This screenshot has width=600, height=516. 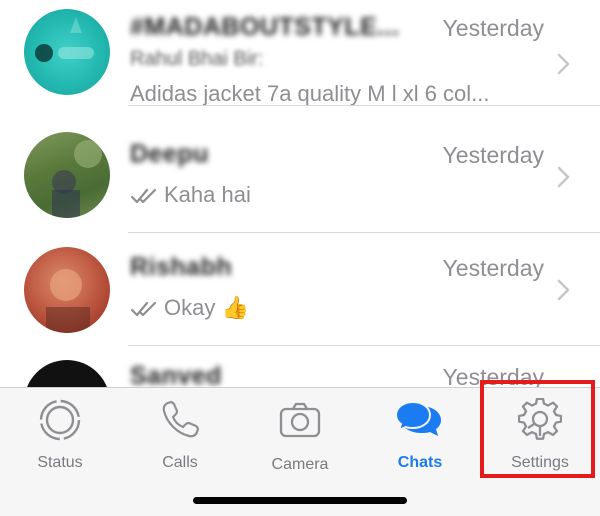 I want to click on chat-preview: Kaha hai, so click(x=340, y=195).